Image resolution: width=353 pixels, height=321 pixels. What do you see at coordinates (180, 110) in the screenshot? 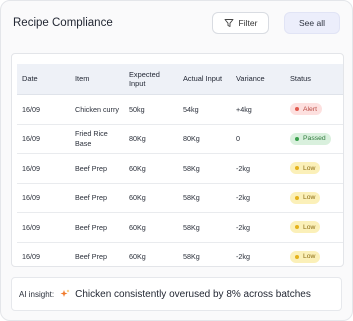
I see `table-row: 16/09 Chicken curry 50kg 54kg +4kg Alert` at bounding box center [180, 110].